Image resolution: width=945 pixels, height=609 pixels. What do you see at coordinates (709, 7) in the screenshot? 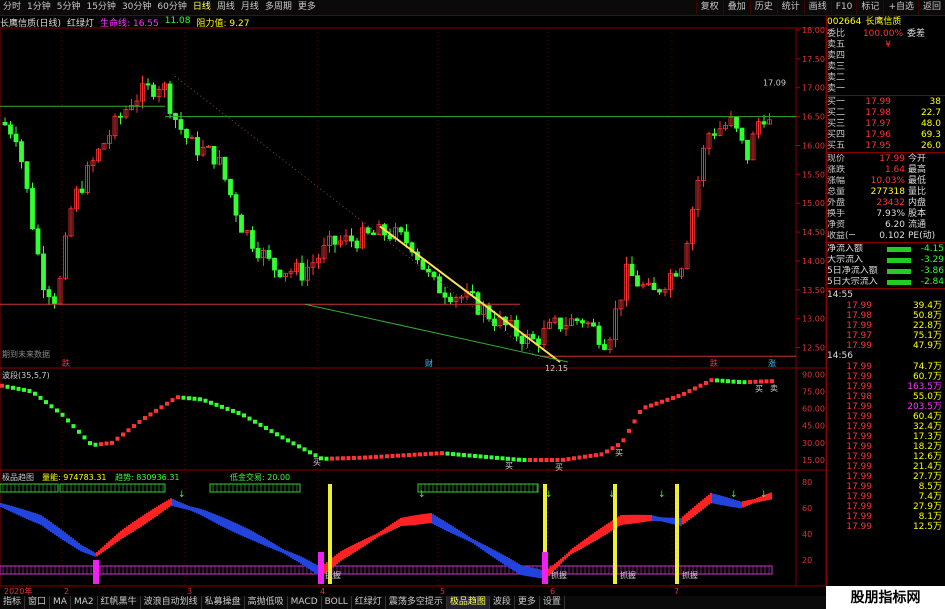
I see `toolbar-btn-0: 复权` at bounding box center [709, 7].